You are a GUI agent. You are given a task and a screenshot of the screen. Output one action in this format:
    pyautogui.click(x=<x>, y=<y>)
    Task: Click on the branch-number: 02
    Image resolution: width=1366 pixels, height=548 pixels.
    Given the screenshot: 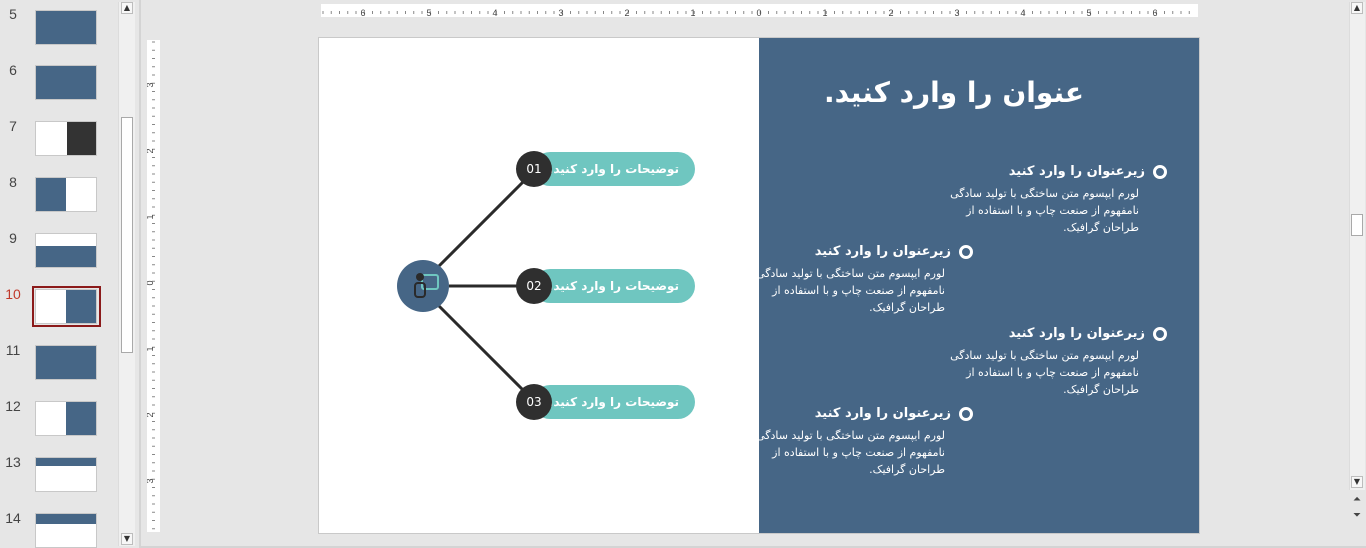 What is the action you would take?
    pyautogui.click(x=534, y=286)
    